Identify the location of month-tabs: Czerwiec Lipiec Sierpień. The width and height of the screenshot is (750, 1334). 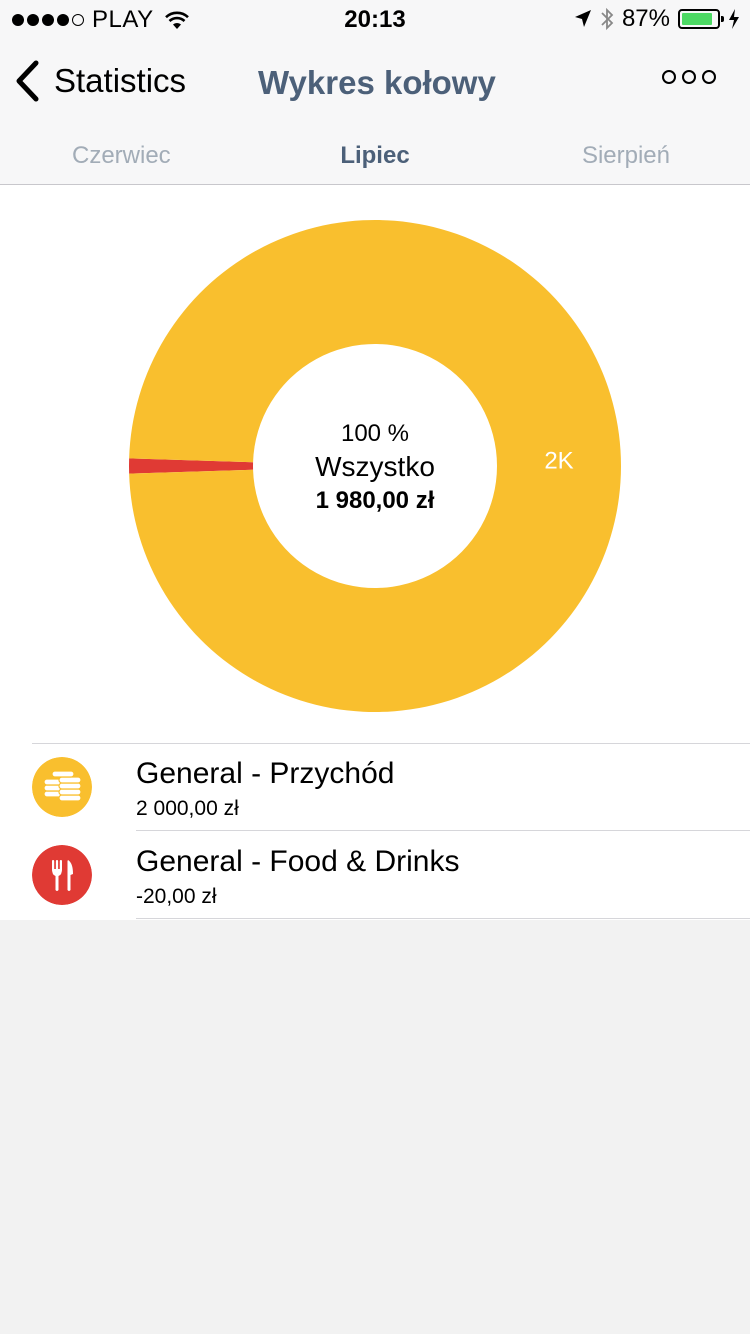
(375, 156).